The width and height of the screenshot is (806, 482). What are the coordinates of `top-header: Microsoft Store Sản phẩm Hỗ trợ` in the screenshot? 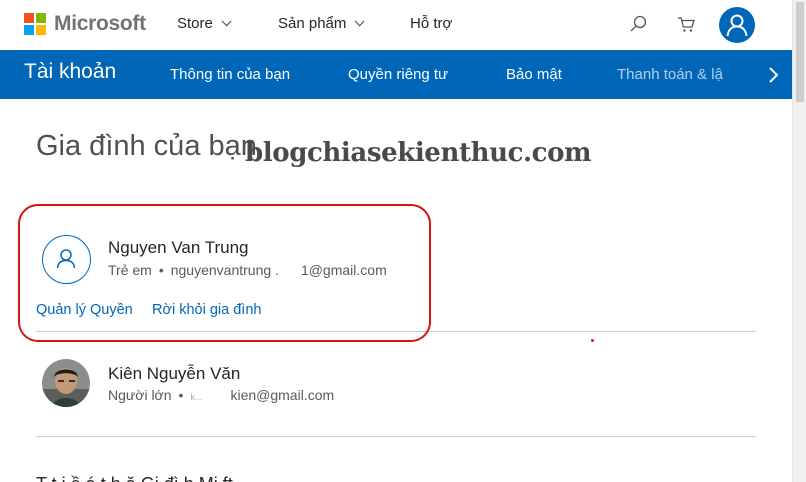 It's located at (396, 25).